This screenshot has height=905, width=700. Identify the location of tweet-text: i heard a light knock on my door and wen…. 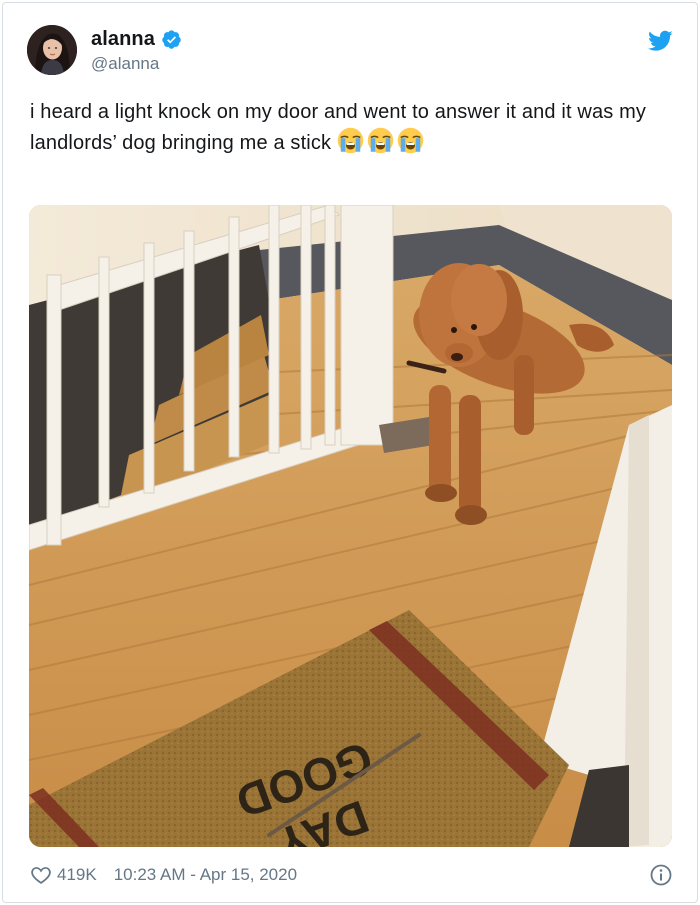
(350, 127).